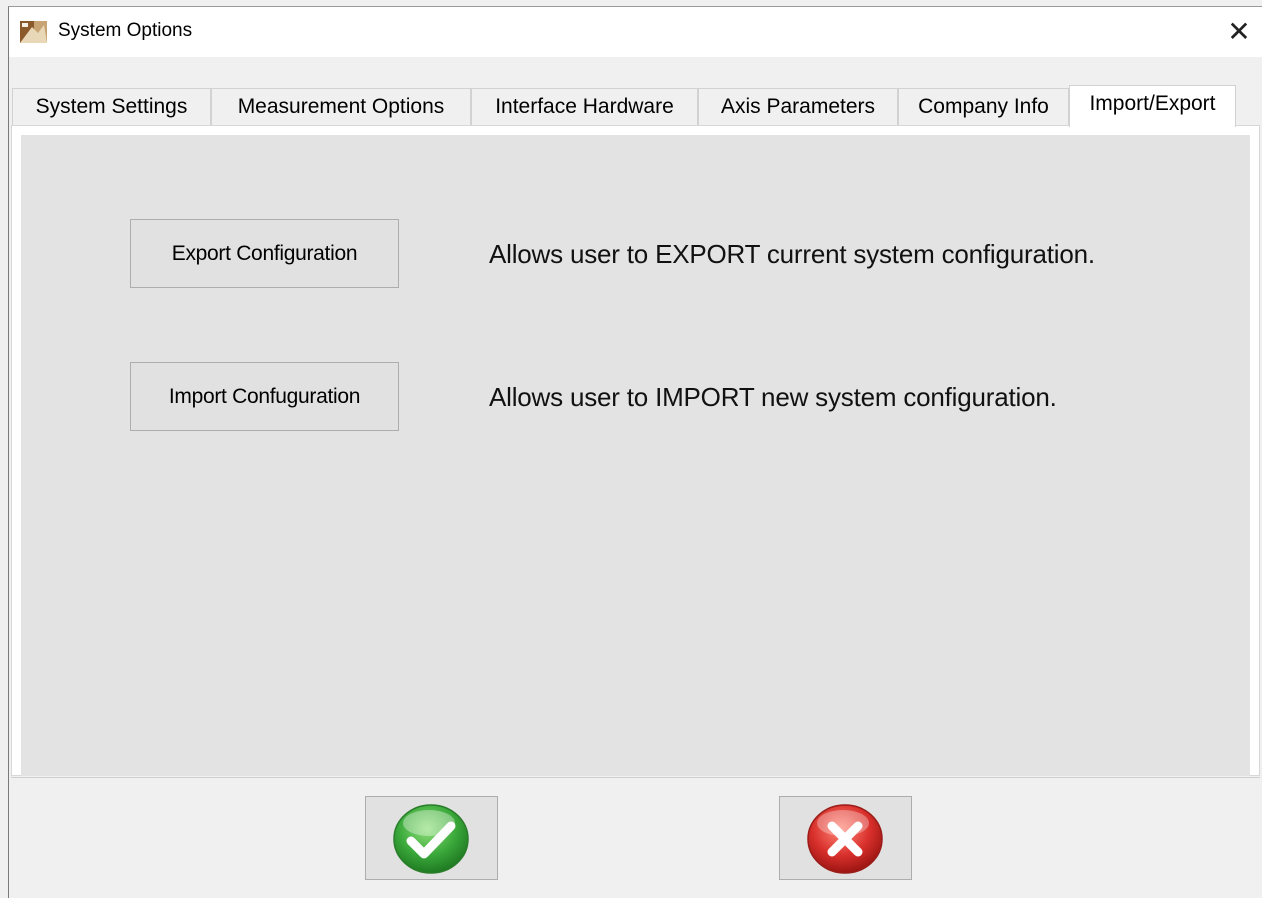  Describe the element at coordinates (983, 107) in the screenshot. I see `tab-company-info: Company Info` at that location.